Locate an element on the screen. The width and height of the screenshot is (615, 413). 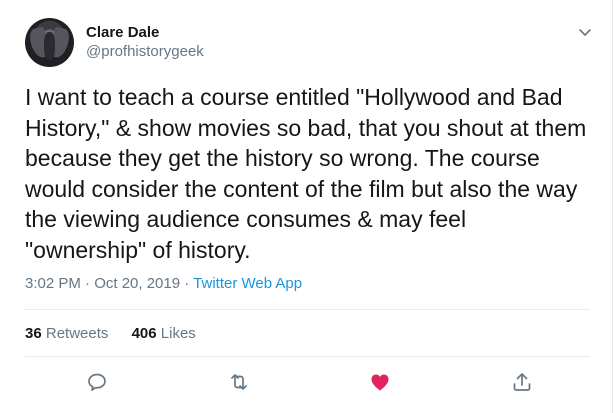
divider-top is located at coordinates (307, 309).